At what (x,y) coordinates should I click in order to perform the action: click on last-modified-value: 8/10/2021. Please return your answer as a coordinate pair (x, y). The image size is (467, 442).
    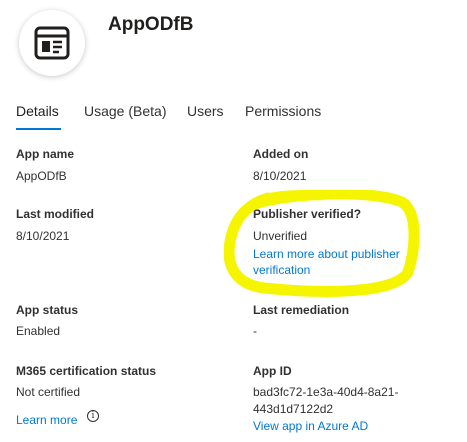
    Looking at the image, I should click on (43, 236).